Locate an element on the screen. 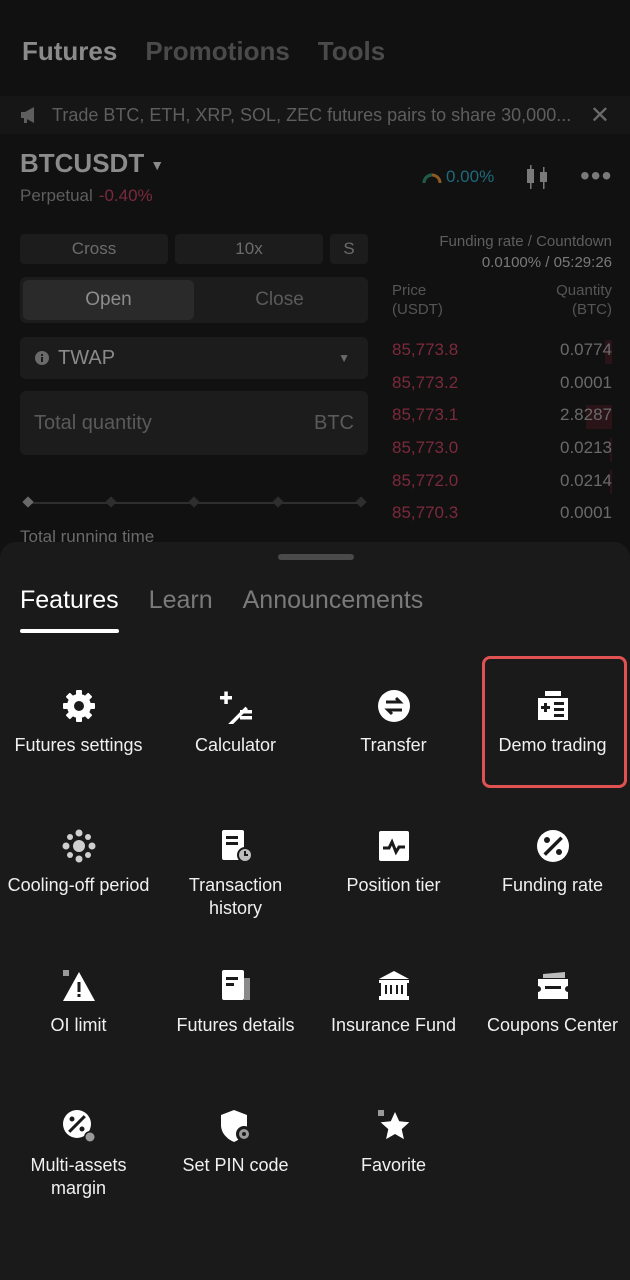 The height and width of the screenshot is (1280, 630). tab-promotions: Promotions is located at coordinates (217, 51).